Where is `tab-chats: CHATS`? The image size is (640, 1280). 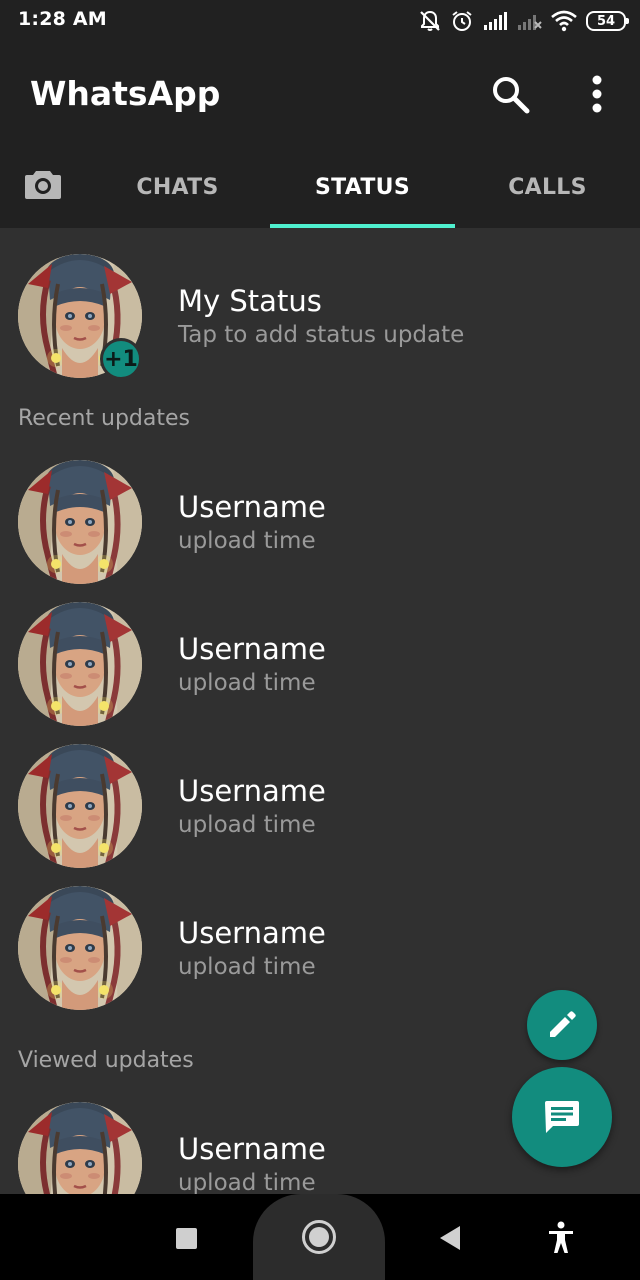
tab-chats: CHATS is located at coordinates (177, 187).